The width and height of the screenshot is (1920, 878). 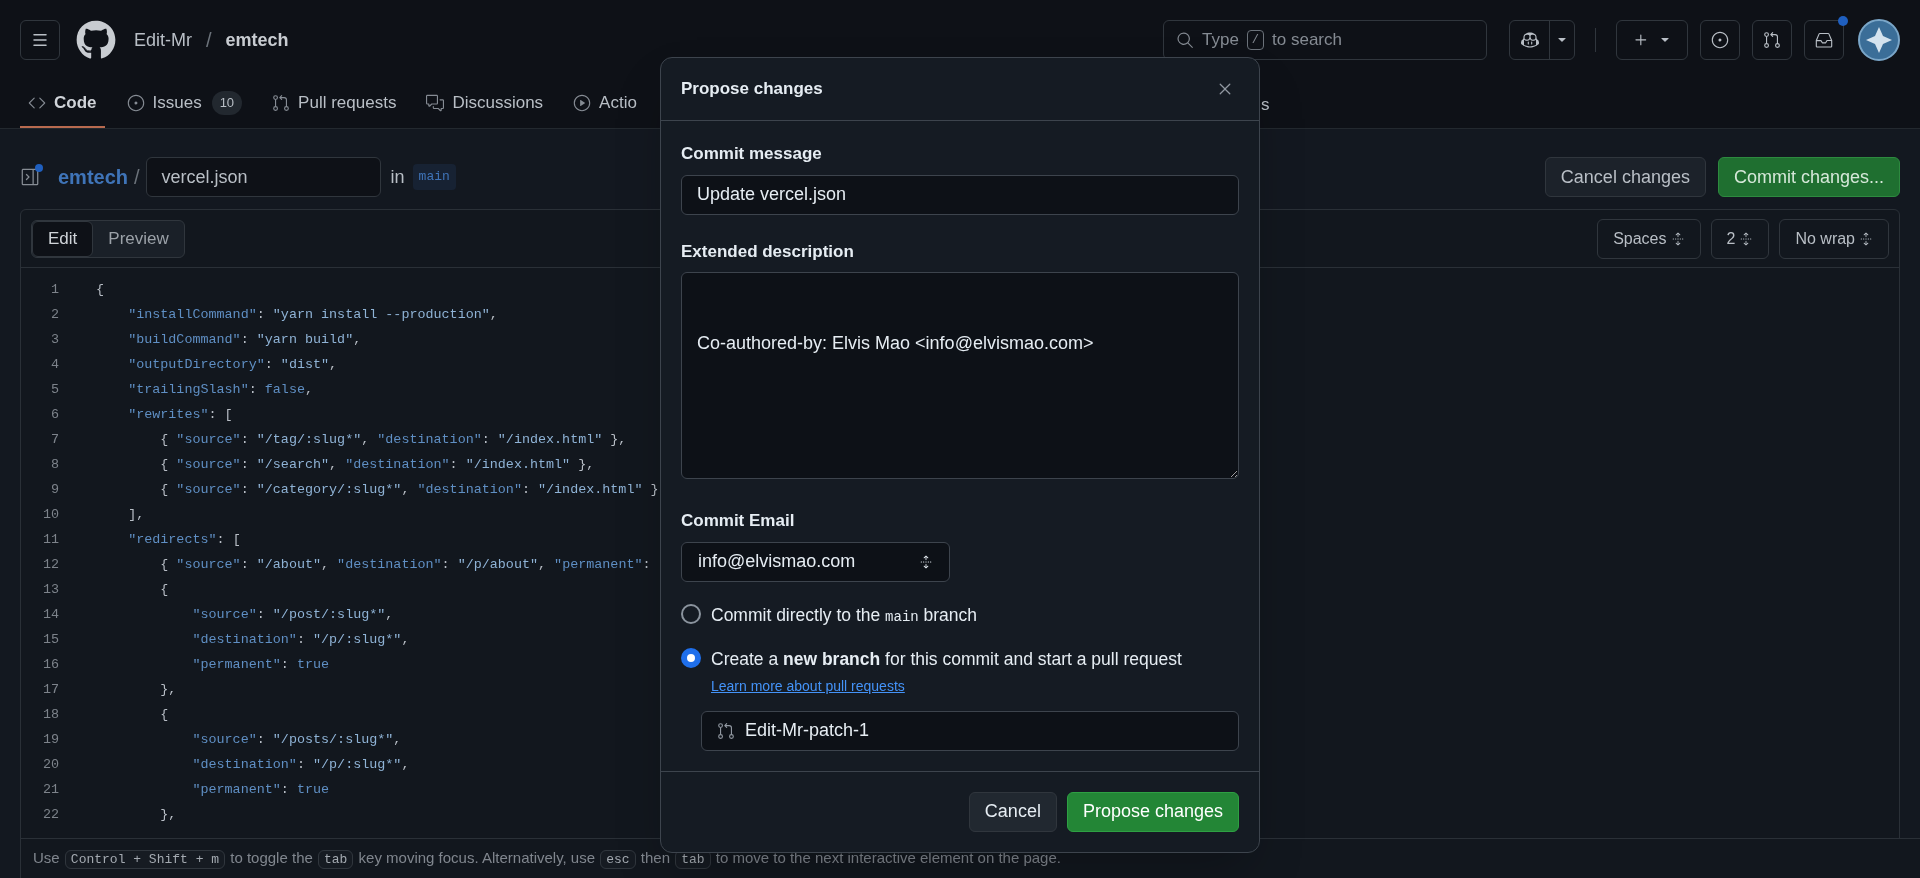 What do you see at coordinates (1824, 40) in the screenshot?
I see `inbox-icon` at bounding box center [1824, 40].